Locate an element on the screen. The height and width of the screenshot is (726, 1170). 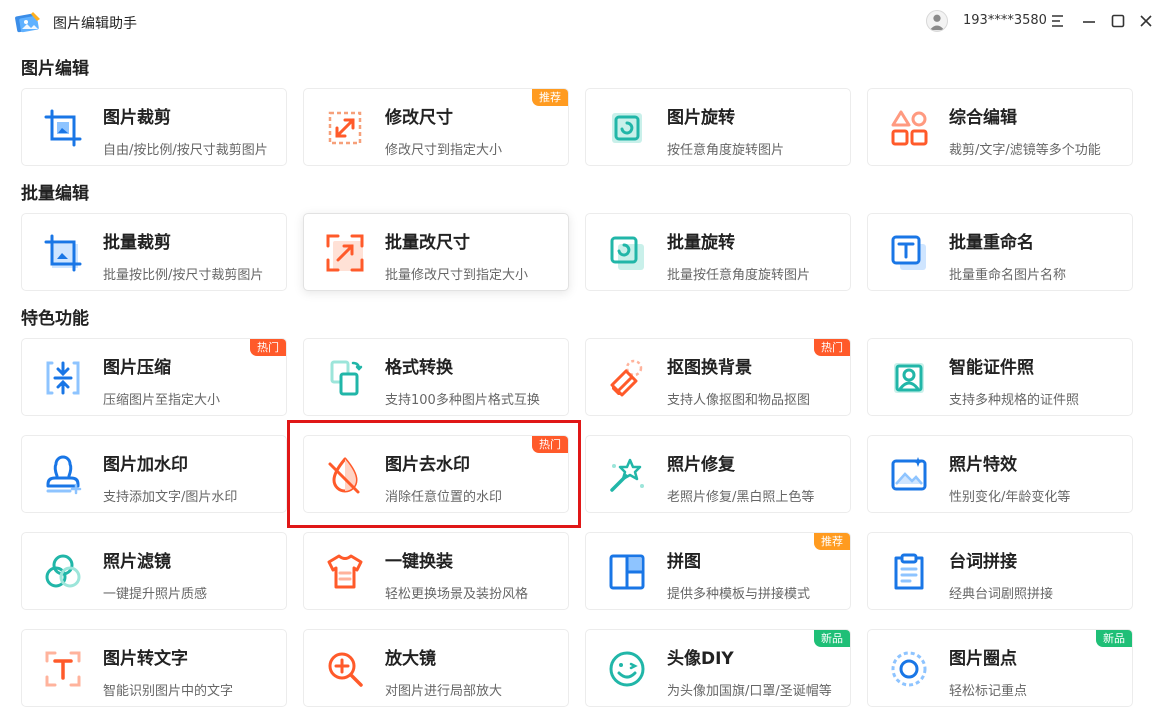
card-rotate: 图片旋转 按任意角度旋转图片 is located at coordinates (718, 127).